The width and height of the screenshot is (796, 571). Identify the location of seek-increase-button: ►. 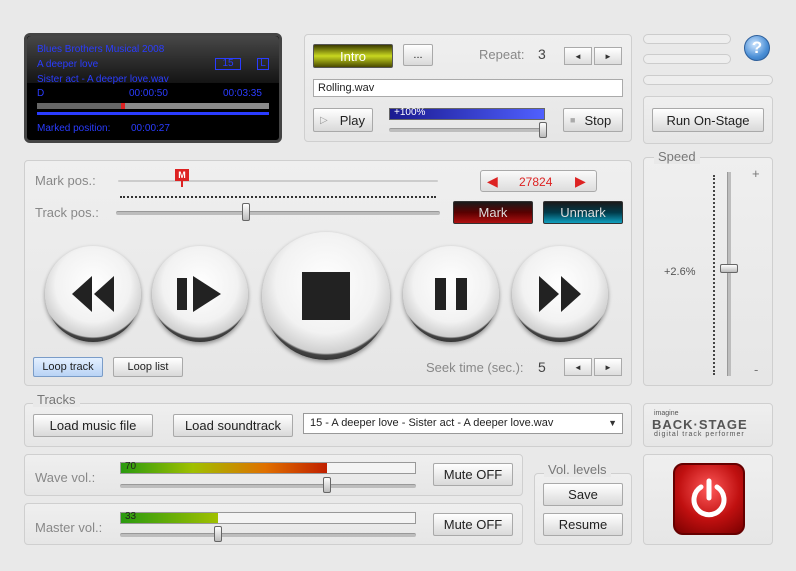
(608, 367).